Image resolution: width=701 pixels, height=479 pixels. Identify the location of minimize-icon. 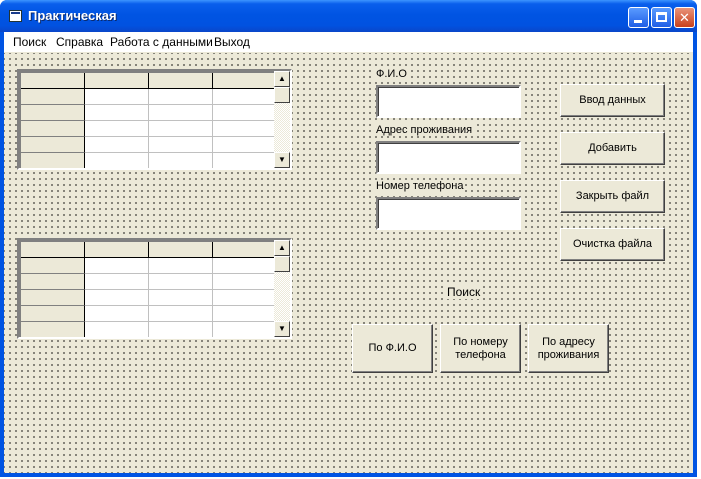
(638, 21).